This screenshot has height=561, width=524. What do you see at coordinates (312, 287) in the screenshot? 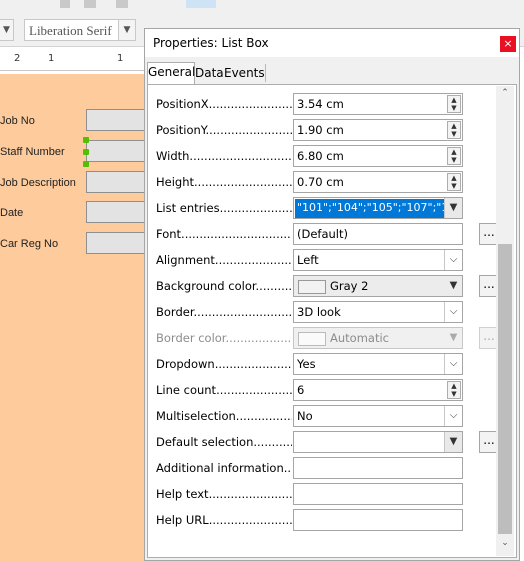
I see `color-swatch` at bounding box center [312, 287].